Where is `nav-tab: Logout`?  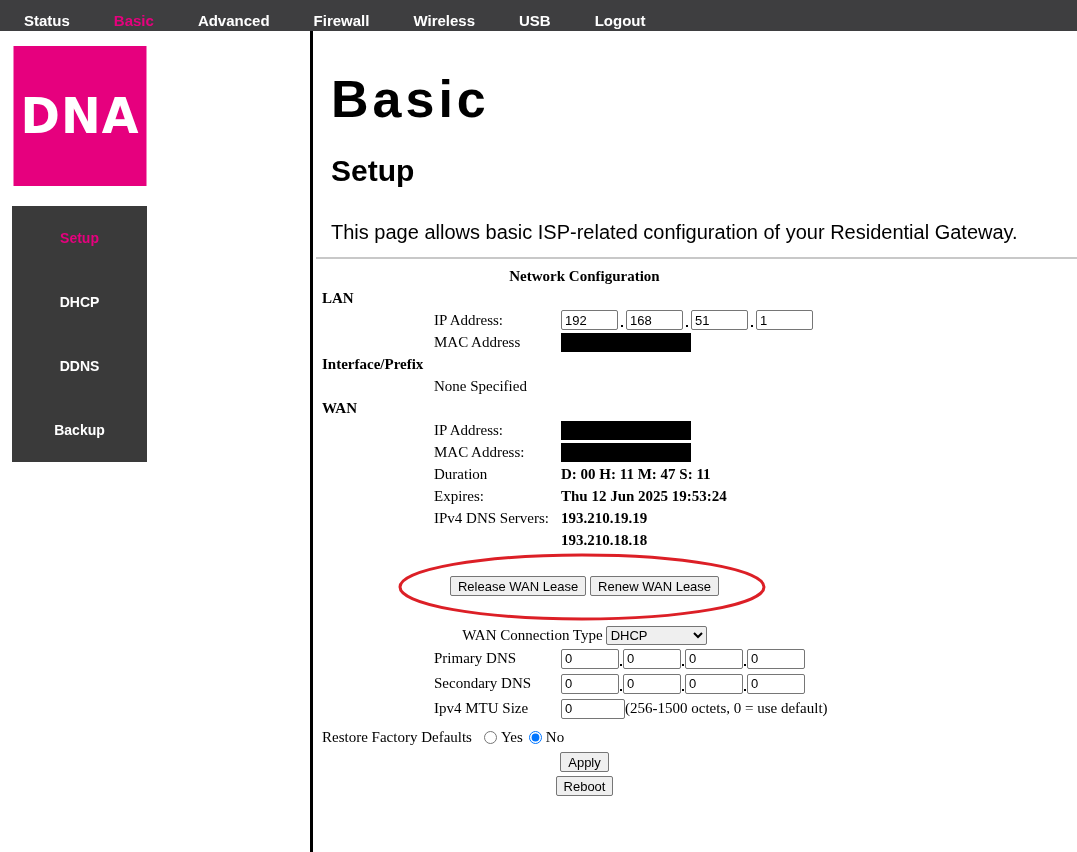 nav-tab: Logout is located at coordinates (620, 20).